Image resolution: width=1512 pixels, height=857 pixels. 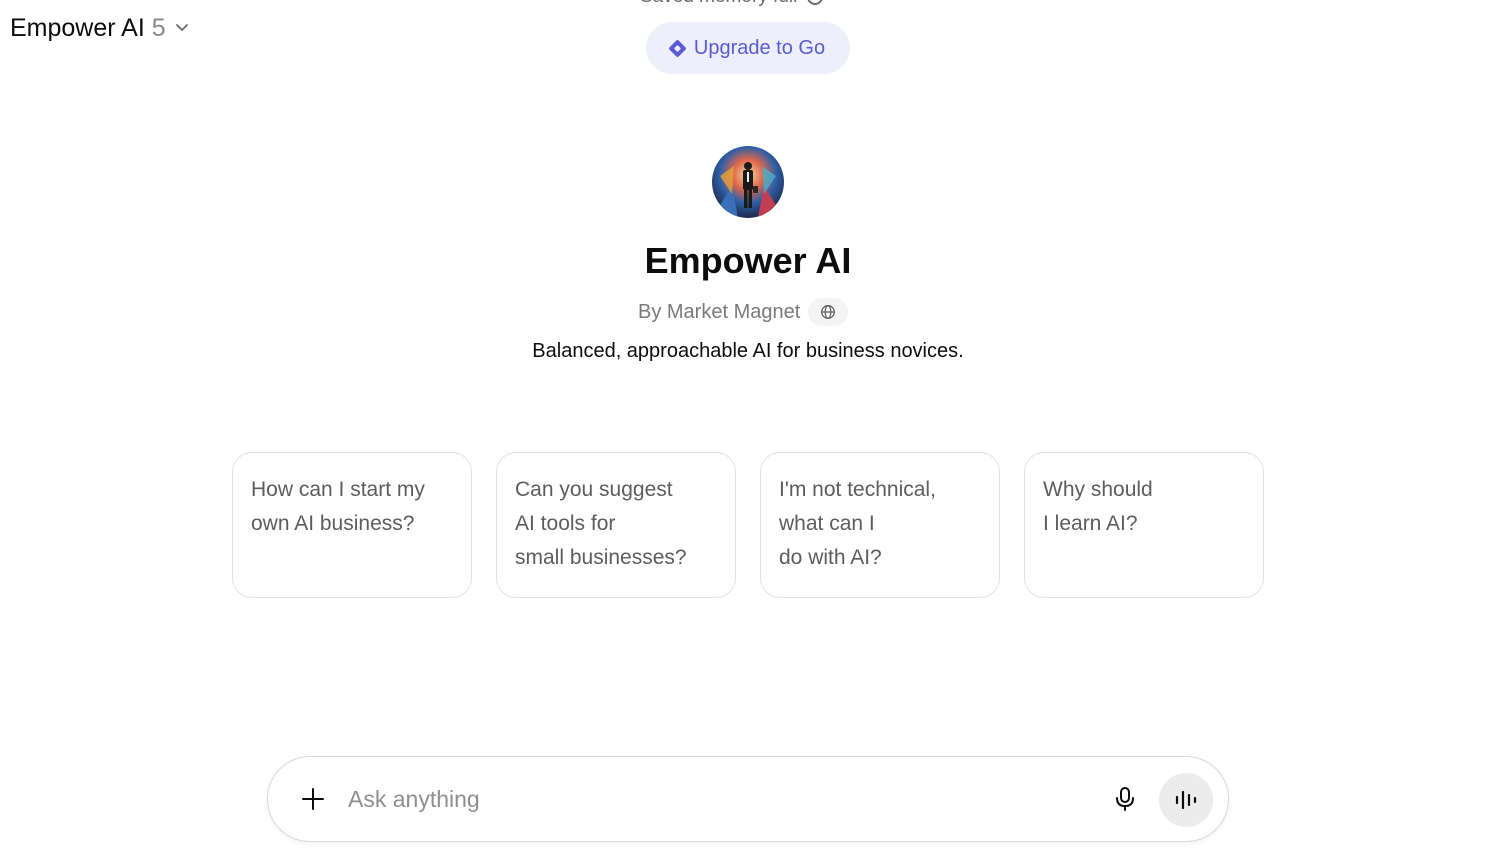 I want to click on diamond-icon, so click(x=677, y=48).